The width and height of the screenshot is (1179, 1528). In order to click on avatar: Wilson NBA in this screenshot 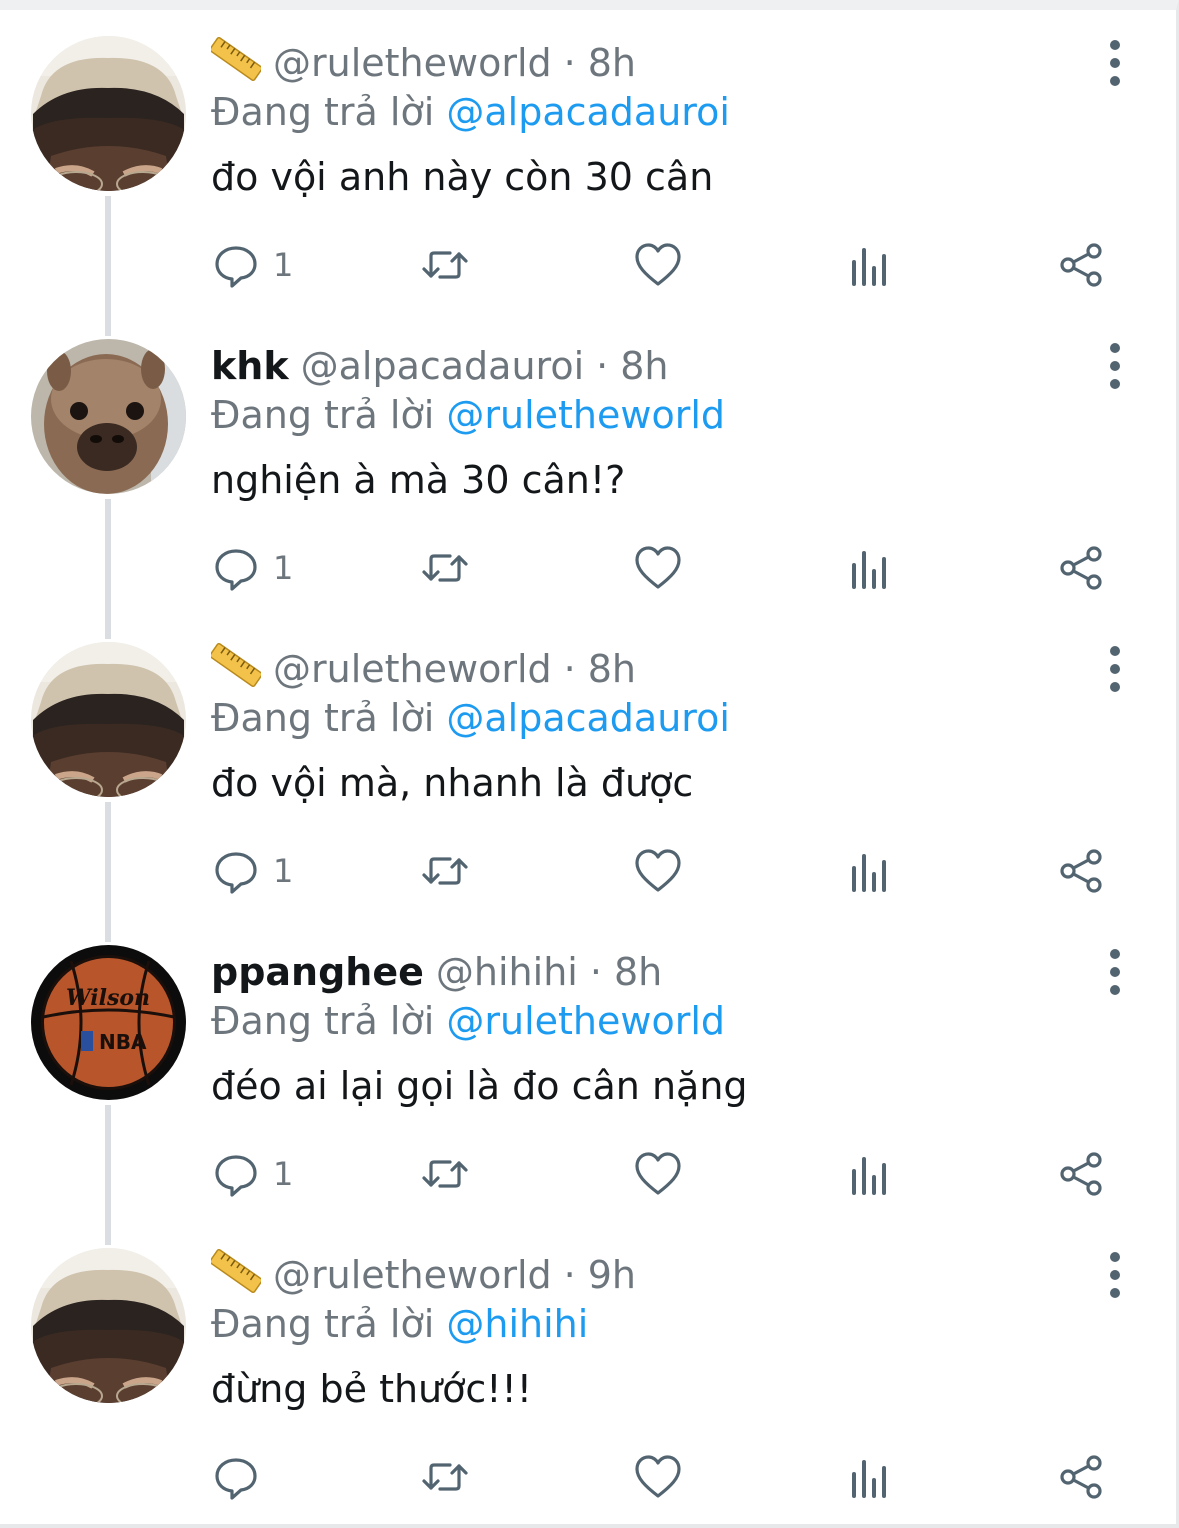, I will do `click(108, 1022)`.